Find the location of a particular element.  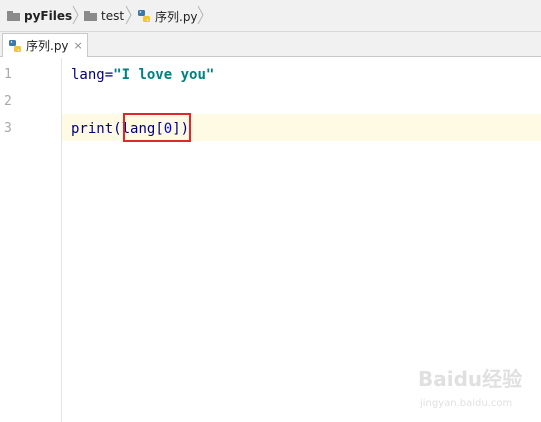

code-token-variable: lang= is located at coordinates (92, 75).